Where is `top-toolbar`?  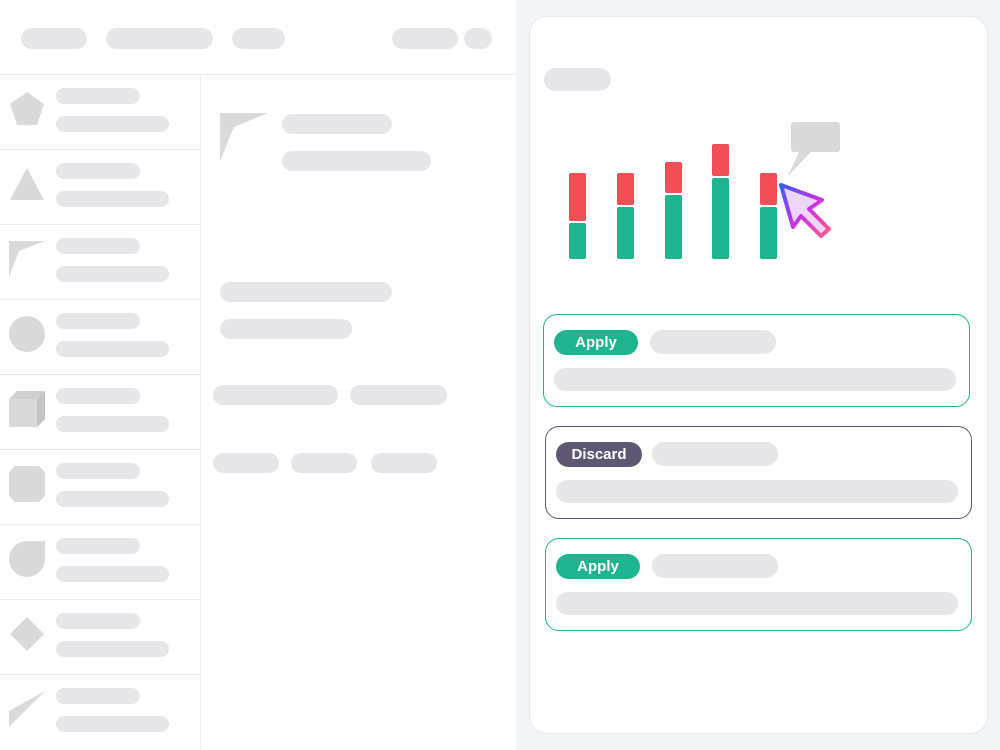 top-toolbar is located at coordinates (258, 37).